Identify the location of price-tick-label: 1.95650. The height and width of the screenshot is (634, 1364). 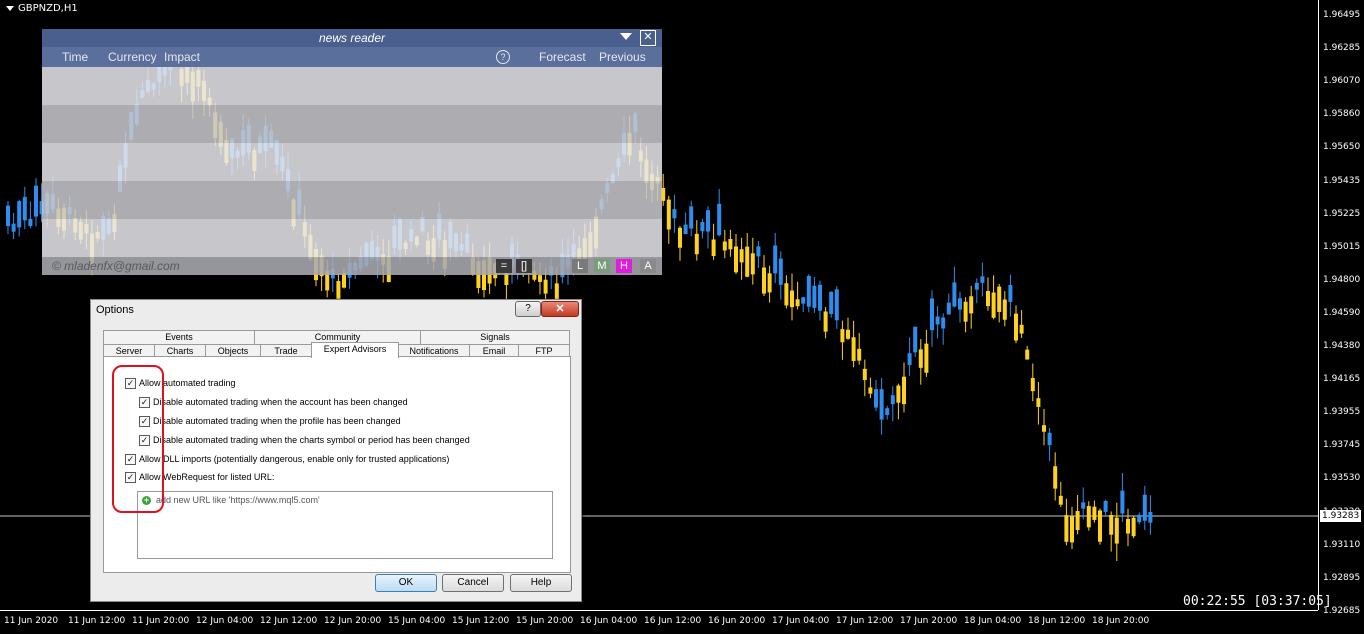
(1342, 147).